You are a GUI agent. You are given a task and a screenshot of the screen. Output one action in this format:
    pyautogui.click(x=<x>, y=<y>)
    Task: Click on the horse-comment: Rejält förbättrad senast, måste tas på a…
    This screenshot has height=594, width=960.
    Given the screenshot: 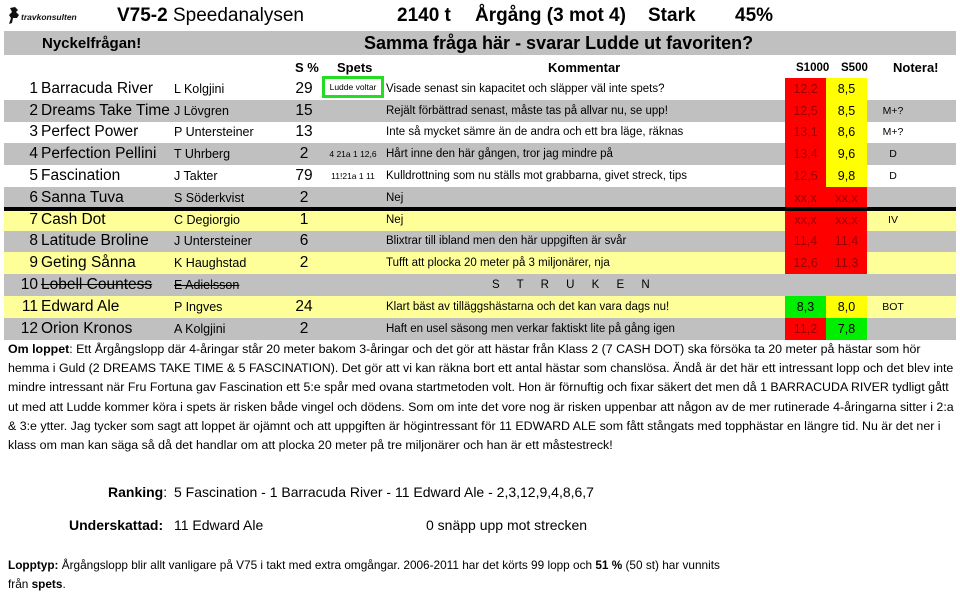 What is the action you would take?
    pyautogui.click(x=527, y=110)
    